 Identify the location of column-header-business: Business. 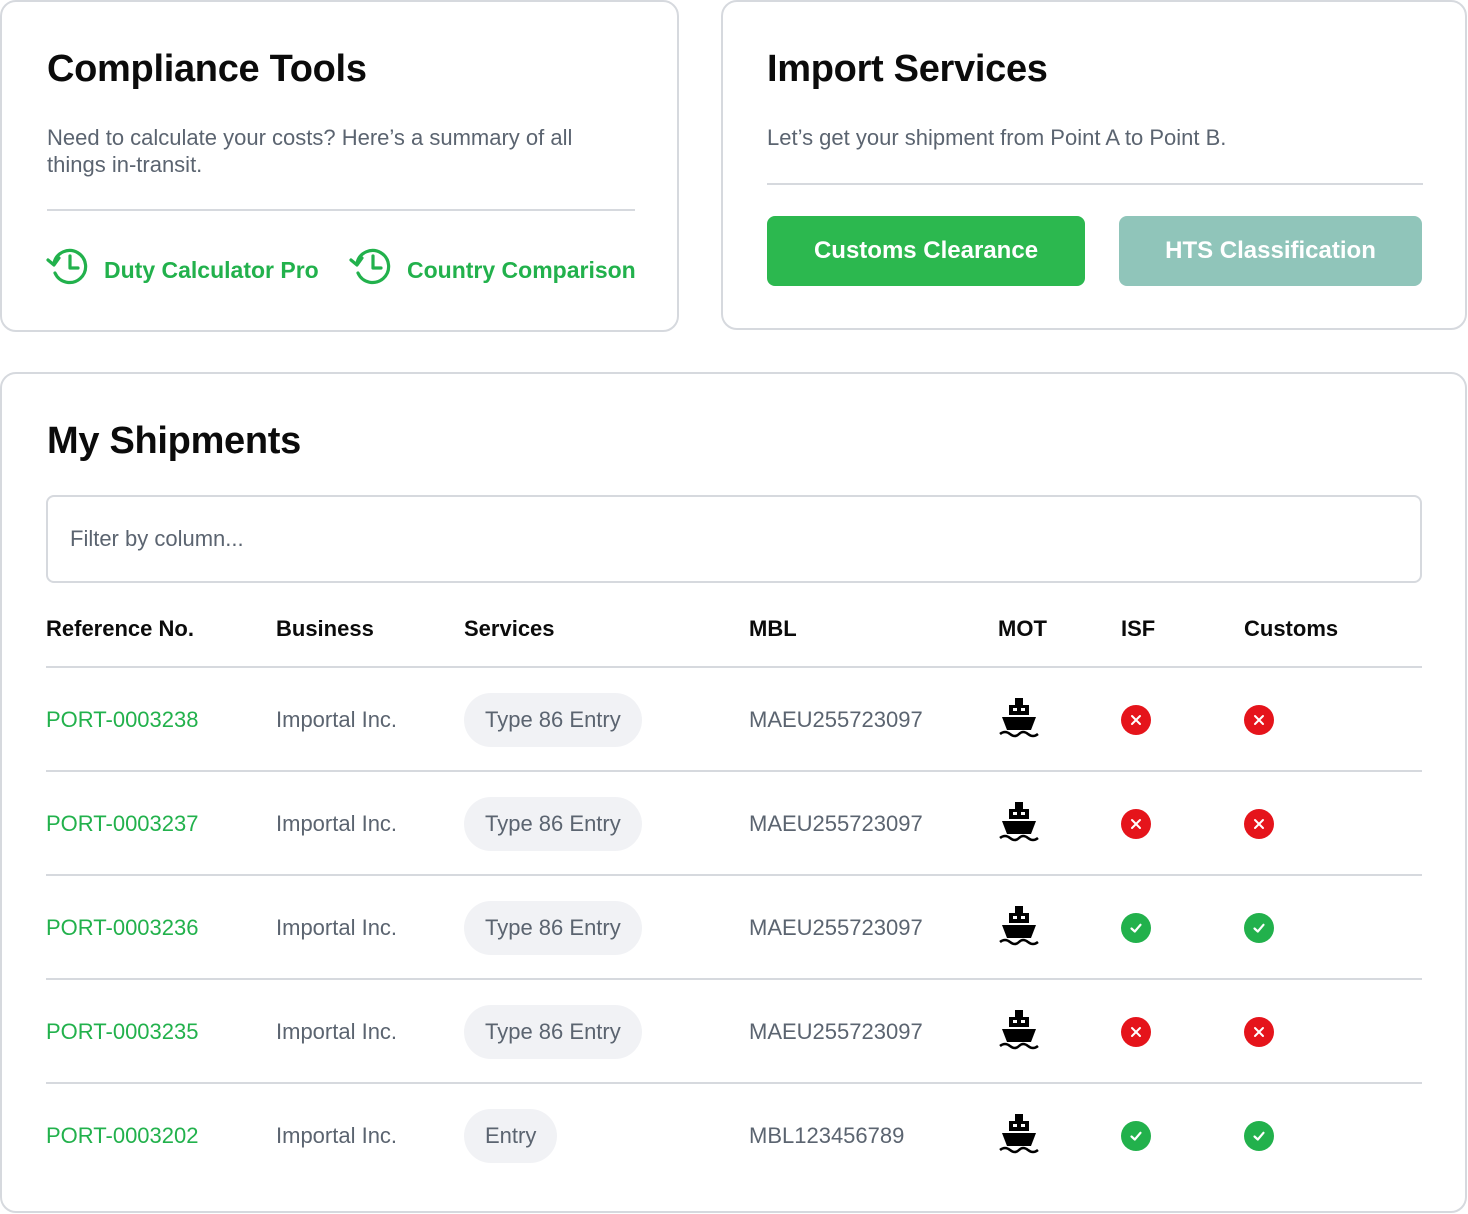
(325, 629).